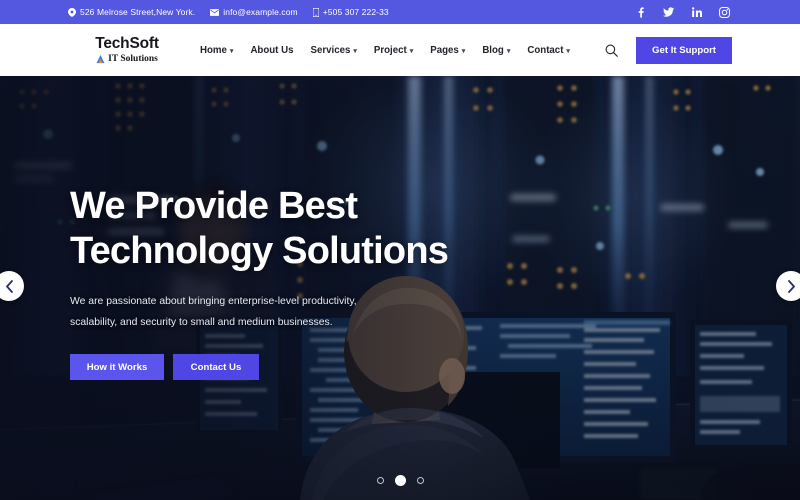 Image resolution: width=800 pixels, height=500 pixels. What do you see at coordinates (444, 50) in the screenshot?
I see `nav-label-pages: Pages` at bounding box center [444, 50].